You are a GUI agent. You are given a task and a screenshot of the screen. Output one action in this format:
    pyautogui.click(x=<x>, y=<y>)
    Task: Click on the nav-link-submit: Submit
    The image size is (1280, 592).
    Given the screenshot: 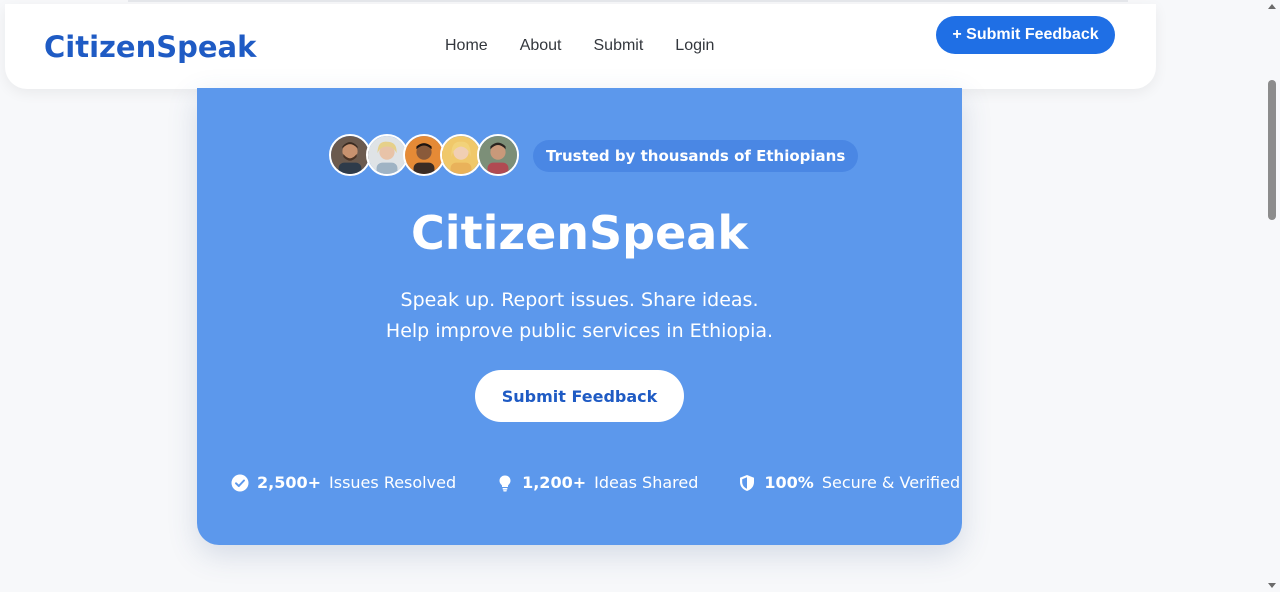 What is the action you would take?
    pyautogui.click(x=619, y=46)
    